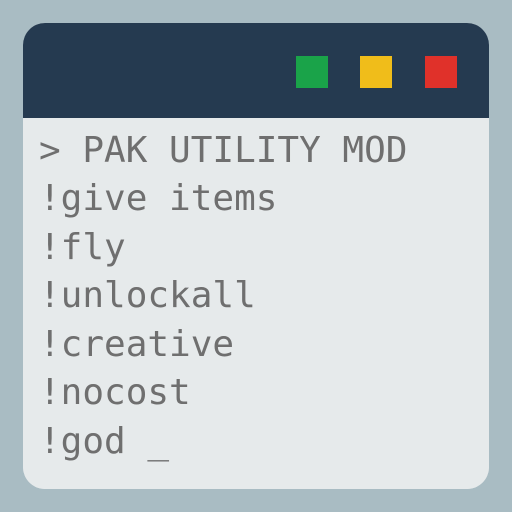  What do you see at coordinates (158, 198) in the screenshot?
I see `command-line: !give items` at bounding box center [158, 198].